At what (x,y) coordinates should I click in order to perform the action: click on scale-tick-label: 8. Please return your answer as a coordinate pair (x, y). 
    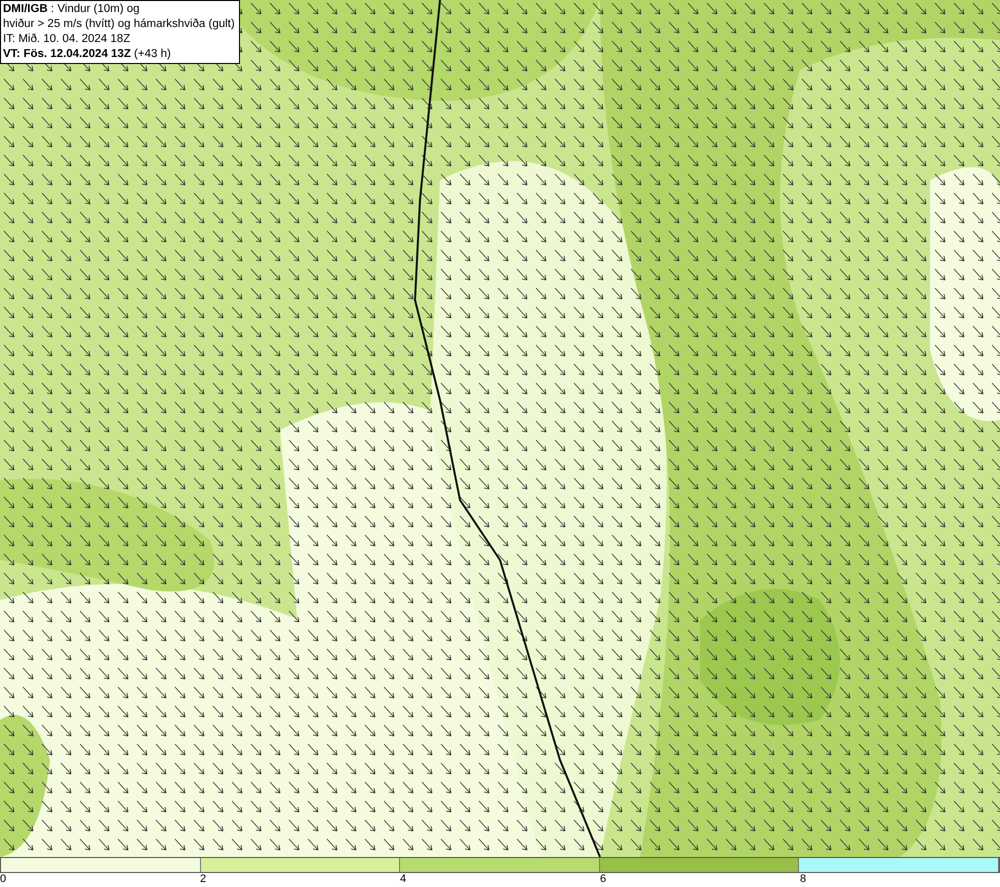
    Looking at the image, I should click on (803, 879).